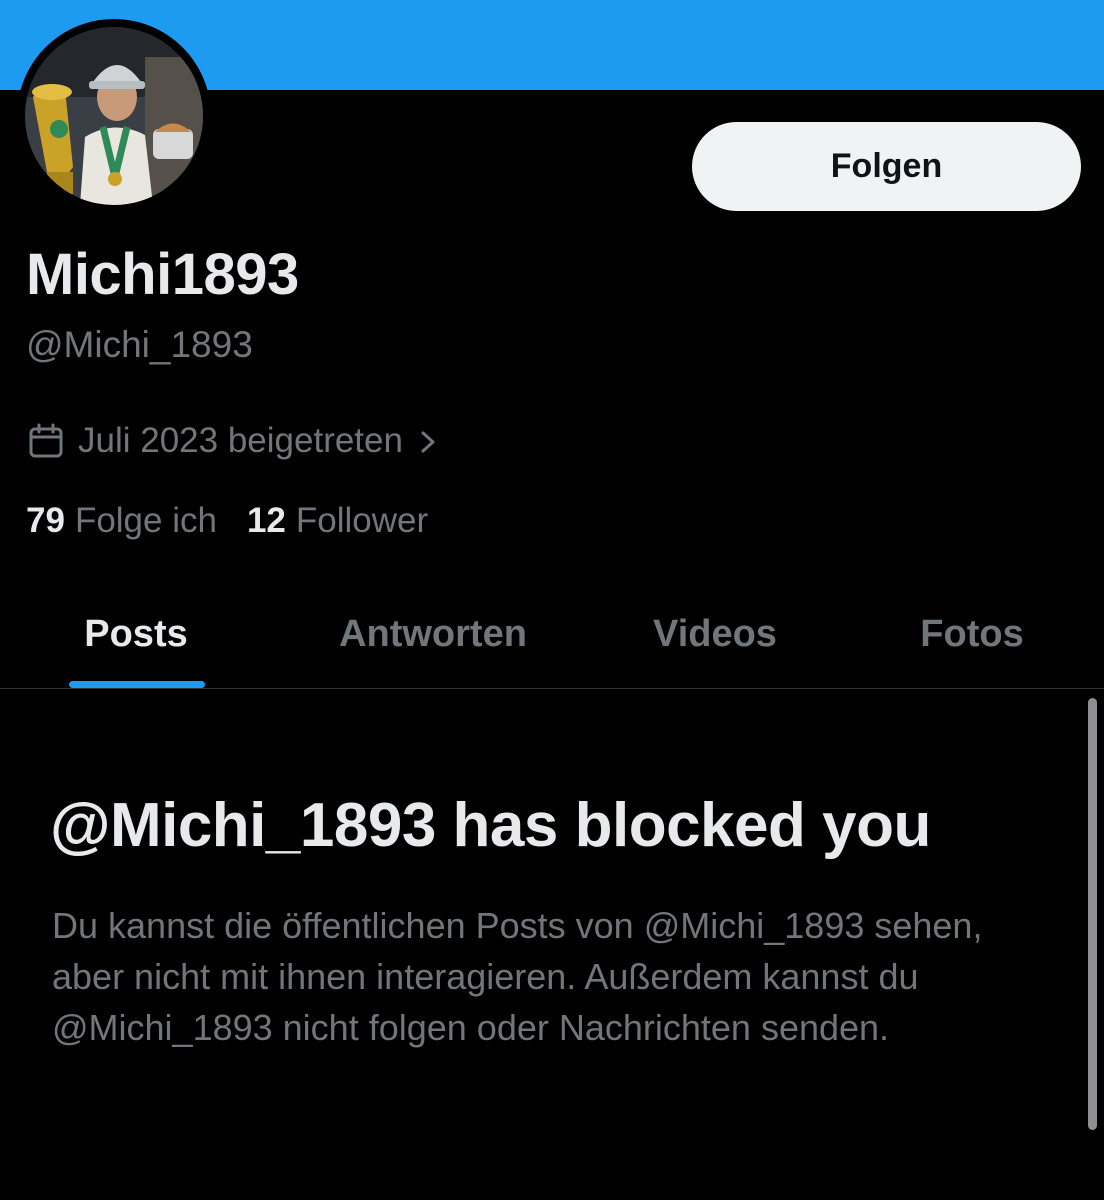 This screenshot has width=1104, height=1200. I want to click on join-date-label: Juli 2023 beigetreten, so click(240, 440).